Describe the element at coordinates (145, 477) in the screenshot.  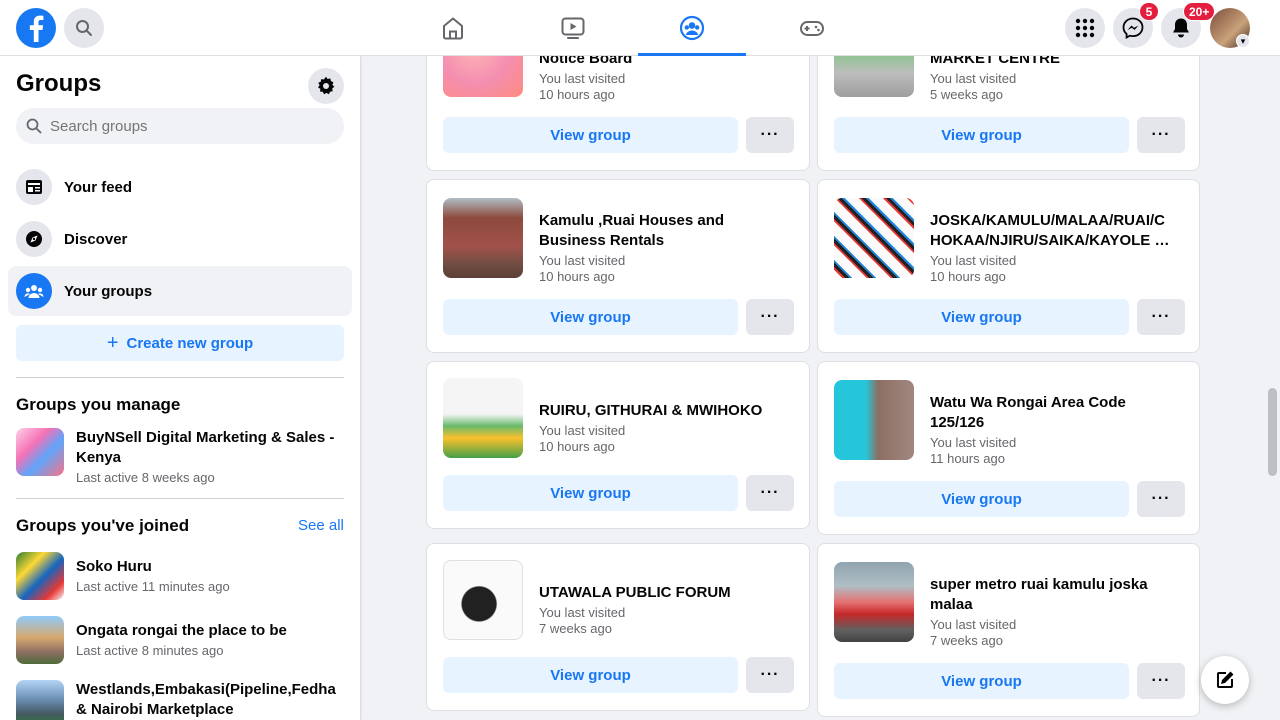
I see `group-last-active: Last active 8 weeks ago` at that location.